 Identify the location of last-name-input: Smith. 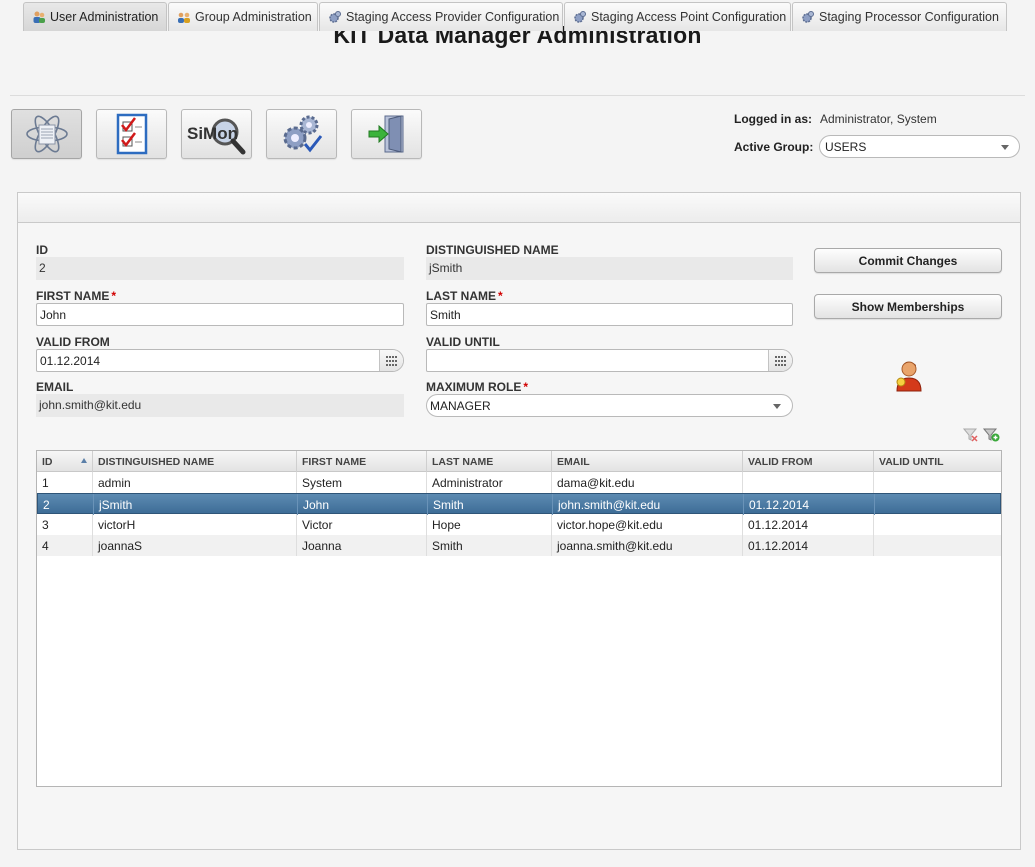
(609, 314).